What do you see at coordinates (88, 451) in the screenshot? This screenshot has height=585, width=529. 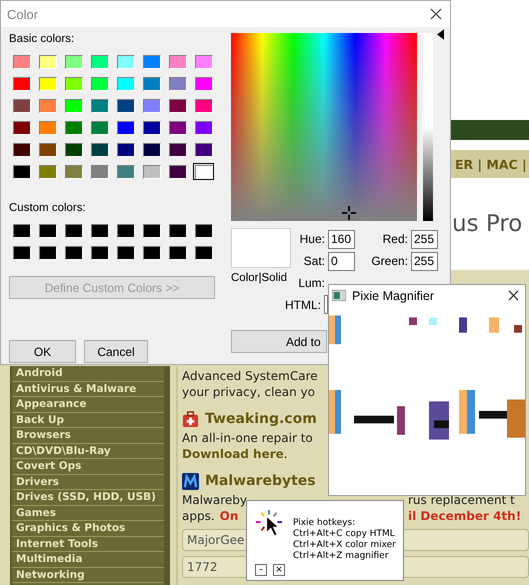 I see `category-link: CD\DVD\Blu-Ray` at bounding box center [88, 451].